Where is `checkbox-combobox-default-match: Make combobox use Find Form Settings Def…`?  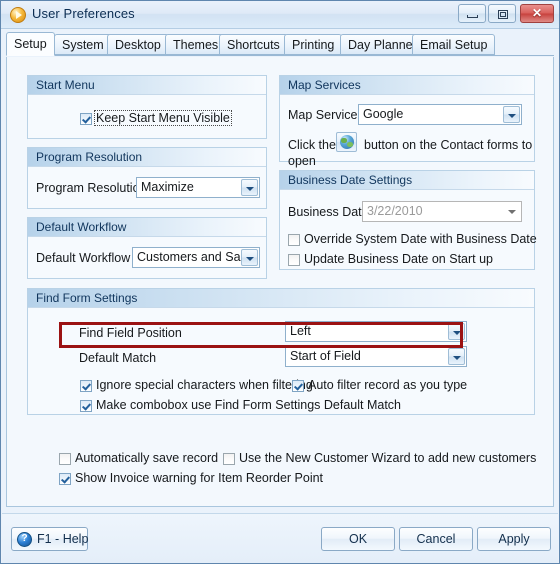
checkbox-combobox-default-match: Make combobox use Find Form Settings Def… is located at coordinates (240, 405).